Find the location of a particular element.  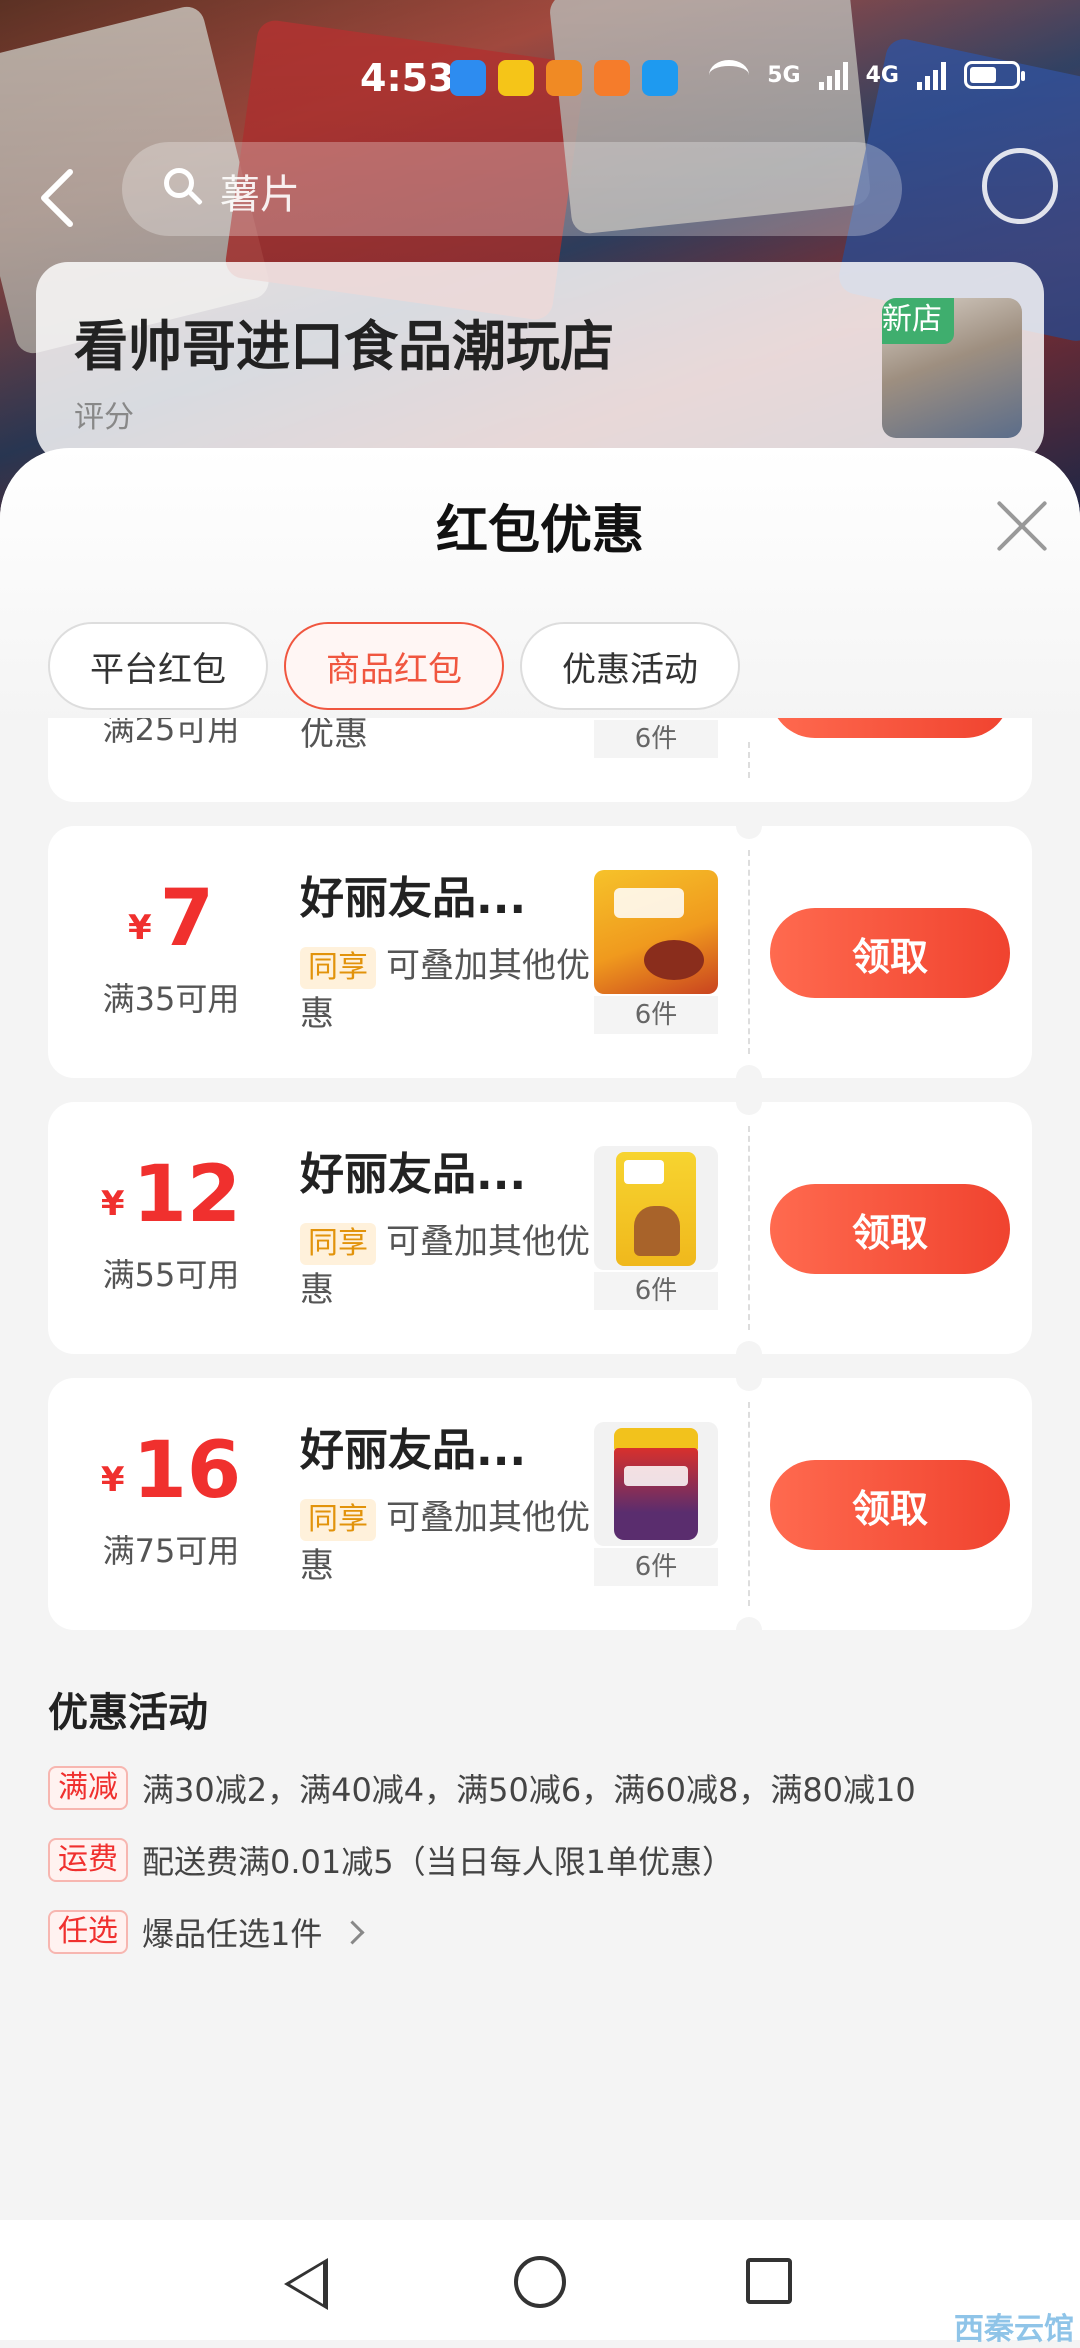

grab-button is located at coordinates (890, 728).